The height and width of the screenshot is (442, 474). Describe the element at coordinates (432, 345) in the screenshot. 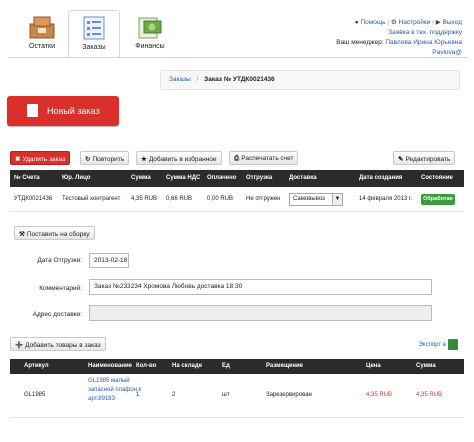

I see `export-label: Экспорт в` at that location.